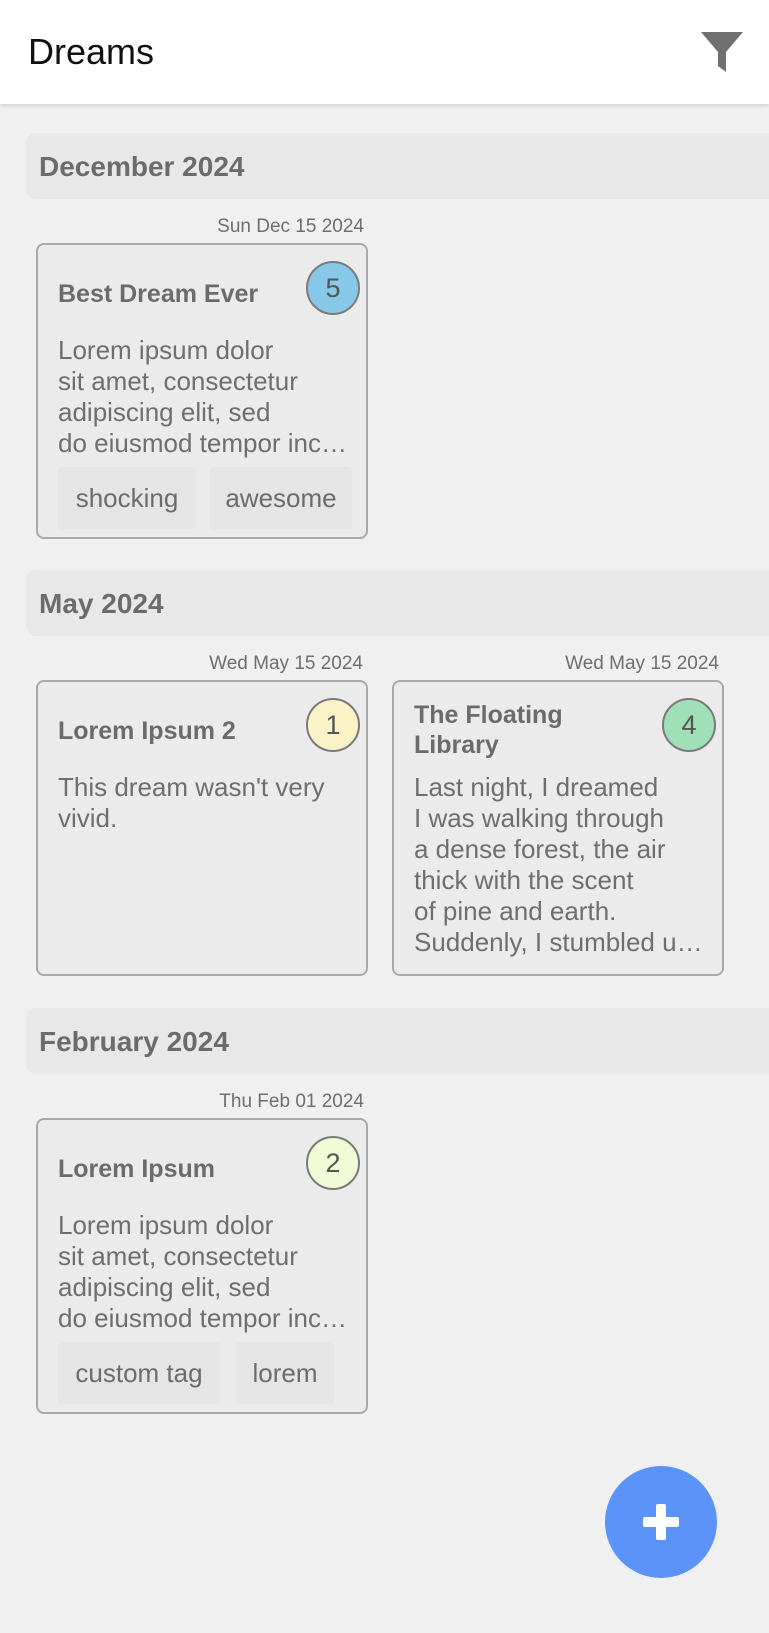 The height and width of the screenshot is (1633, 769). What do you see at coordinates (559, 942) in the screenshot?
I see `excerpt-line: Suddenly, I stumbled upon` at bounding box center [559, 942].